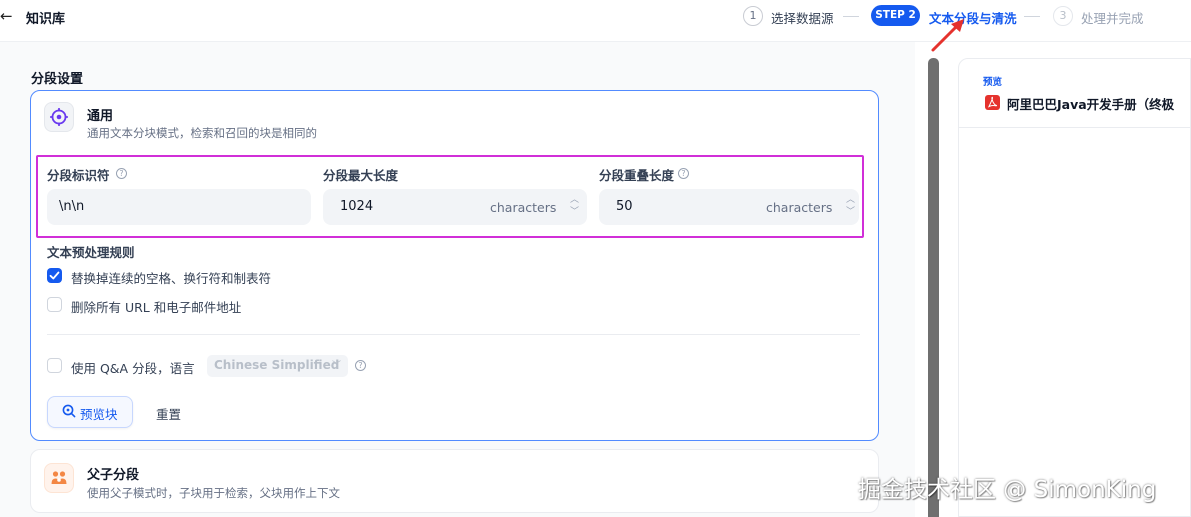  What do you see at coordinates (57, 79) in the screenshot?
I see `section-title: 分段设置` at bounding box center [57, 79].